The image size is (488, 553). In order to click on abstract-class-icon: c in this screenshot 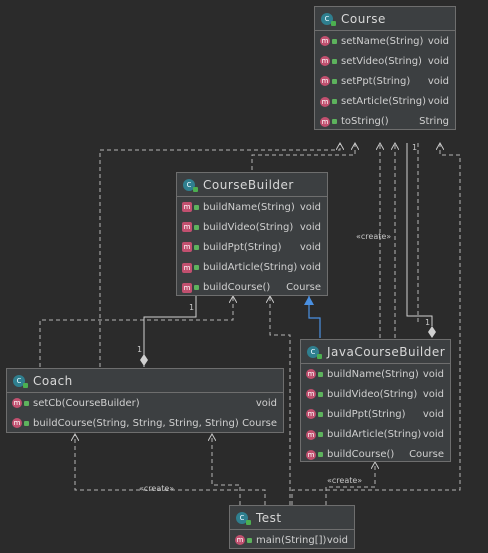, I will do `click(190, 185)`.